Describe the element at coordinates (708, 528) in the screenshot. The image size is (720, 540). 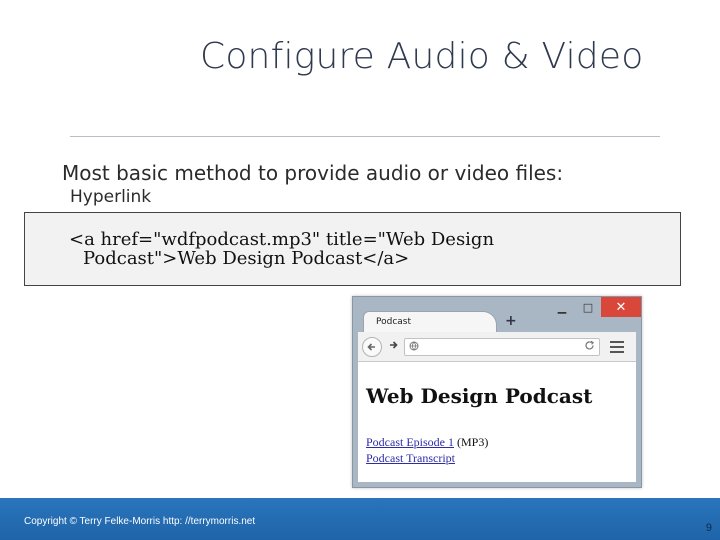
I see `slide-number: 9` at that location.